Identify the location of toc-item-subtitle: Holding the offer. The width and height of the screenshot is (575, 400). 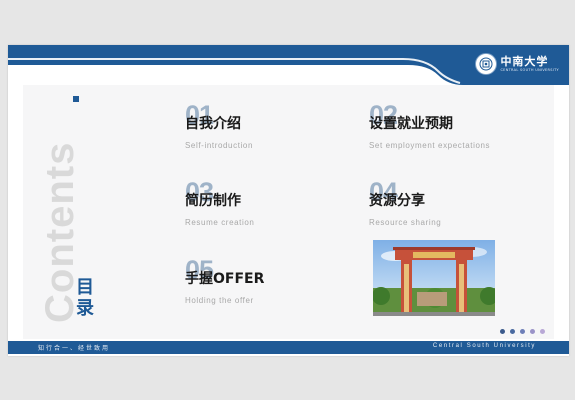
(219, 300).